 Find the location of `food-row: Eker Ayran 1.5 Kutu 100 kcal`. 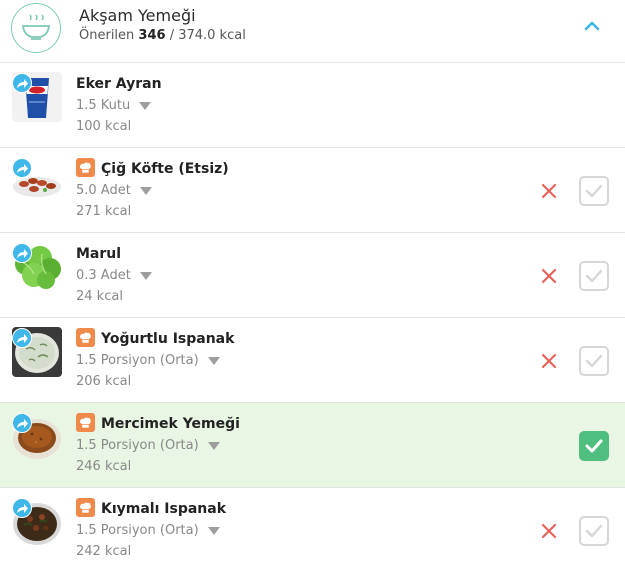

food-row: Eker Ayran 1.5 Kutu 100 kcal is located at coordinates (312, 105).